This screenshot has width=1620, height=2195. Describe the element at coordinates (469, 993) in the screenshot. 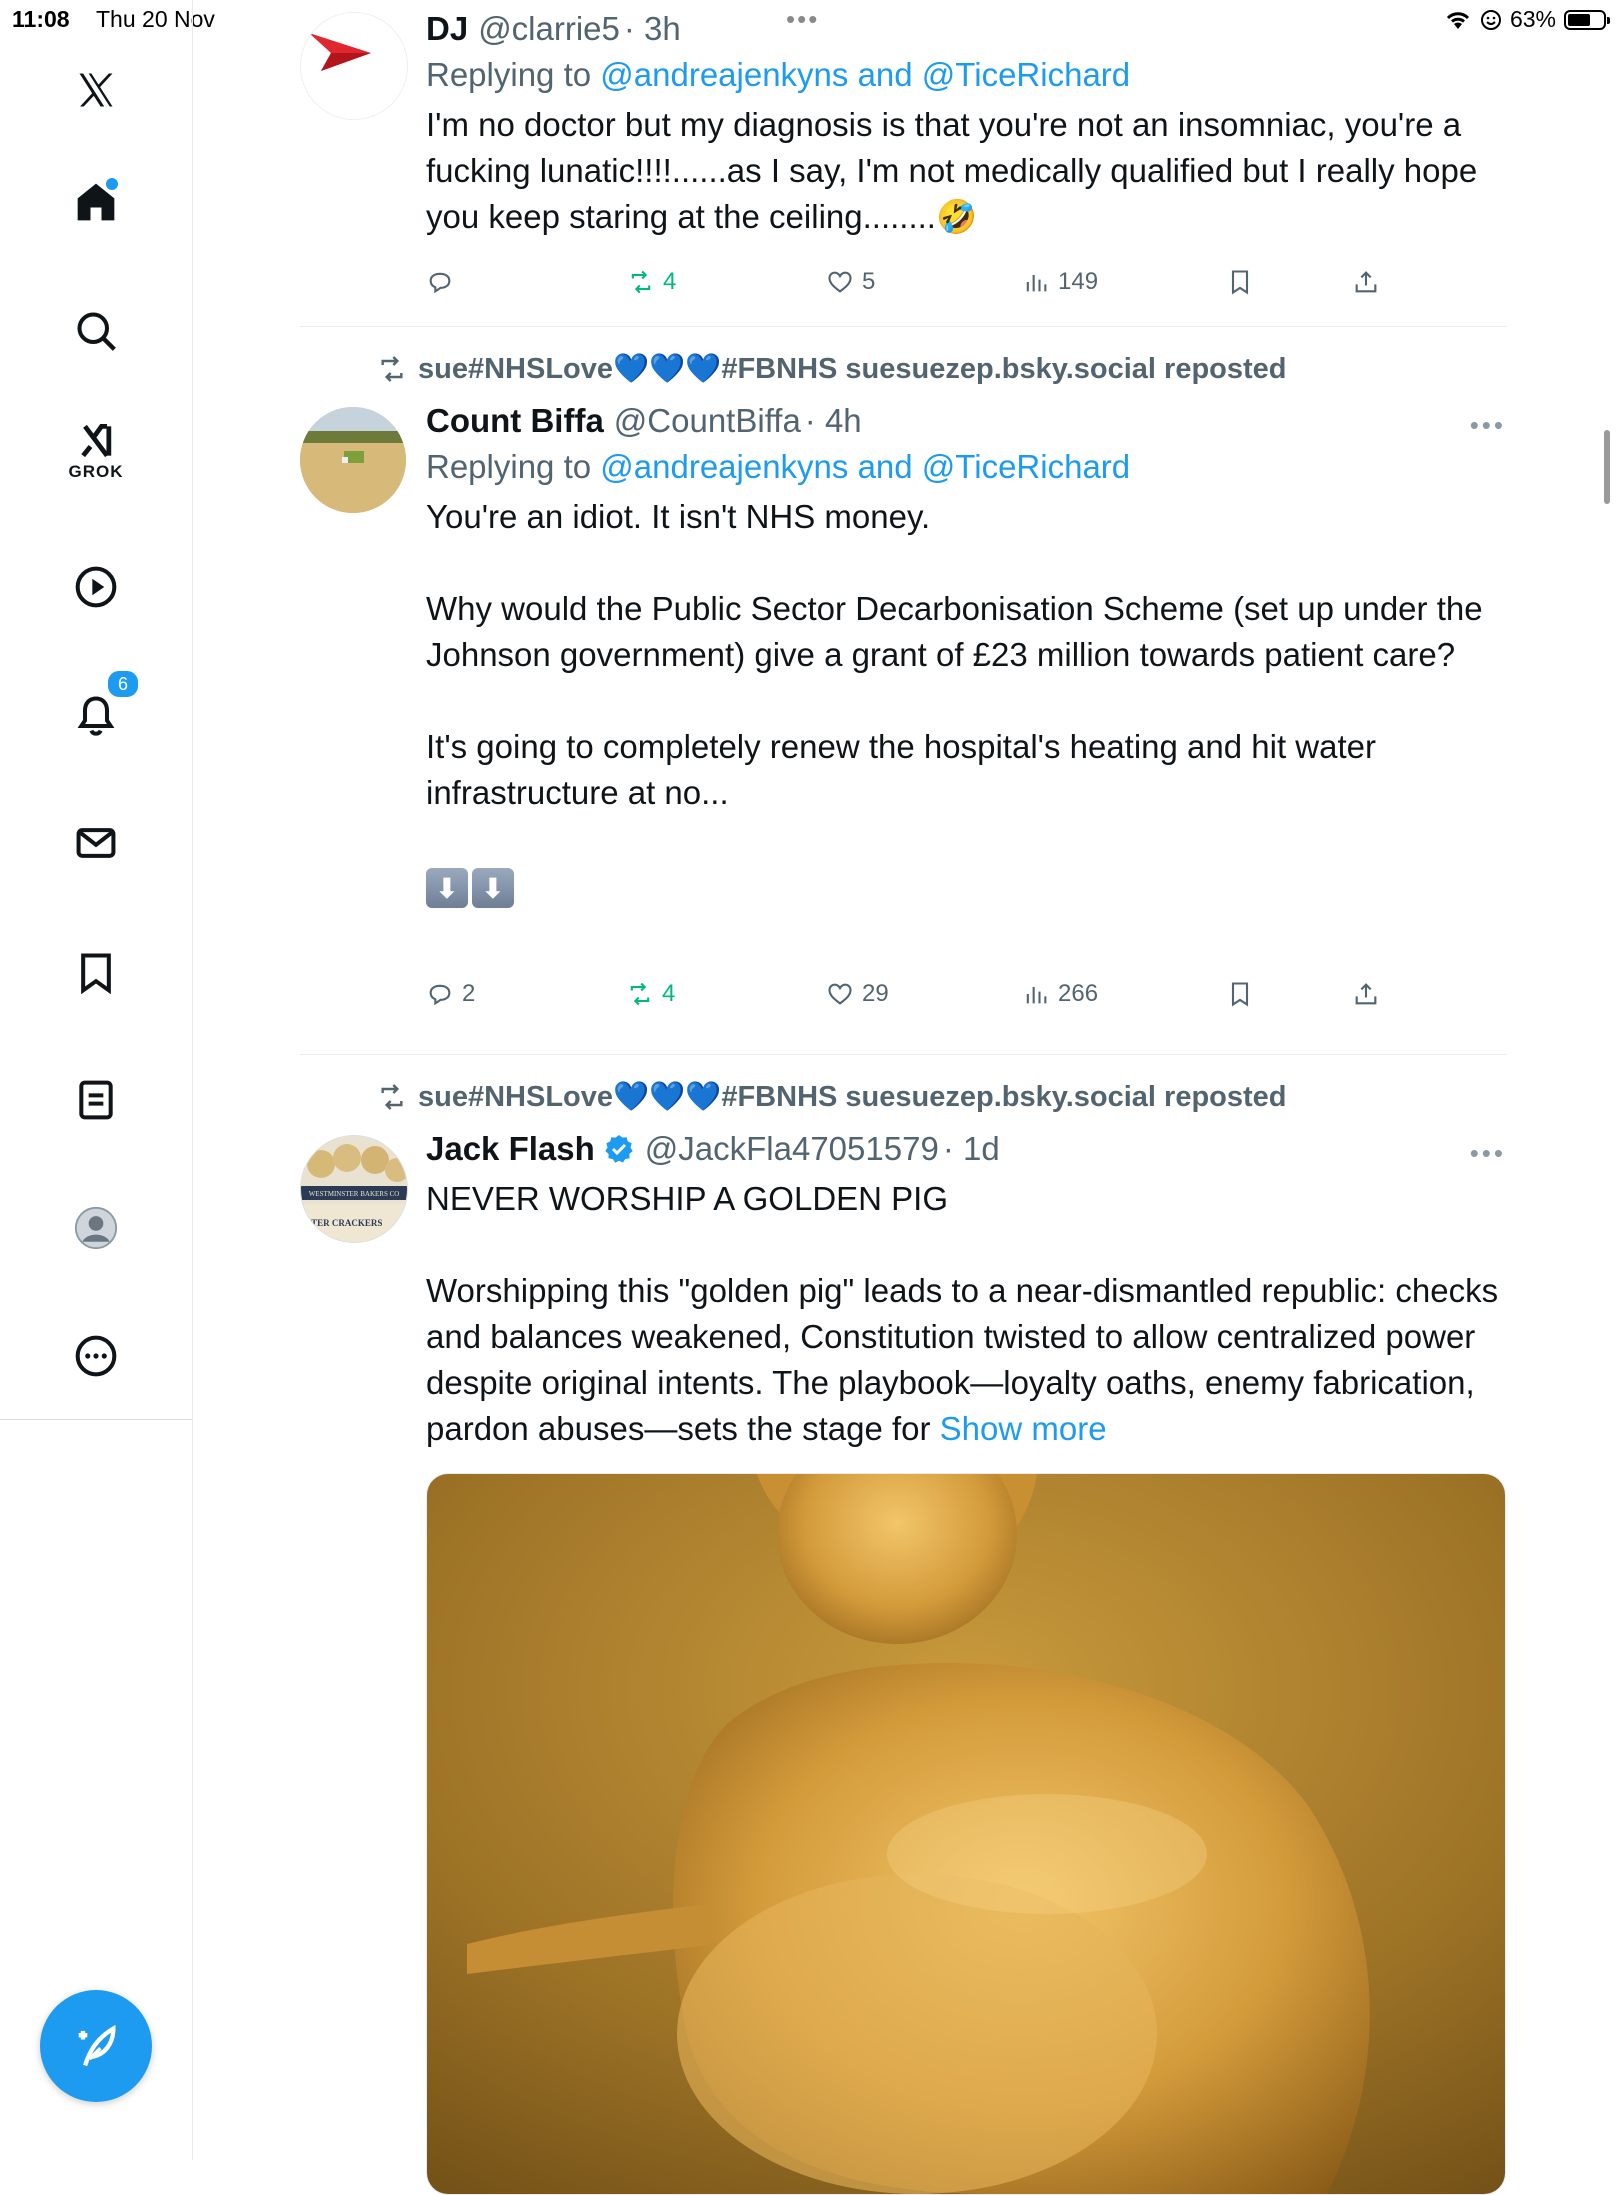

I see `reply-count: 2` at that location.